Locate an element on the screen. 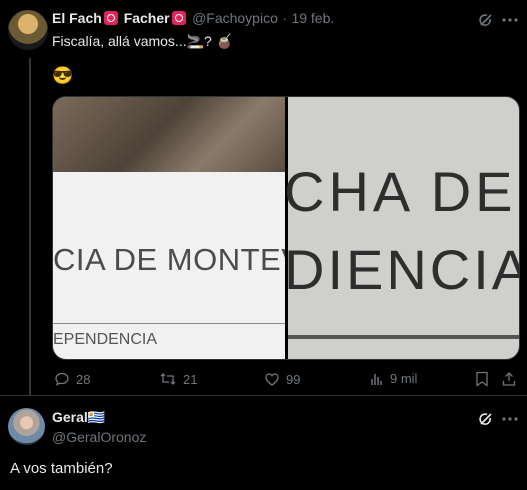 This screenshot has height=490, width=527. views-count: 9 mil is located at coordinates (404, 378).